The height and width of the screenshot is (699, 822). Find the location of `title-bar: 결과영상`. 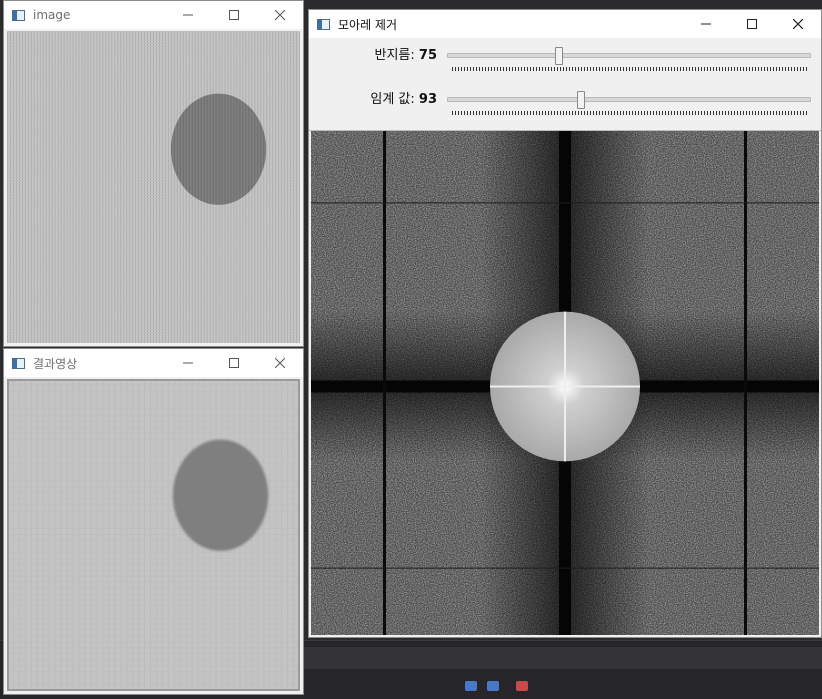

title-bar: 결과영상 is located at coordinates (153, 363).